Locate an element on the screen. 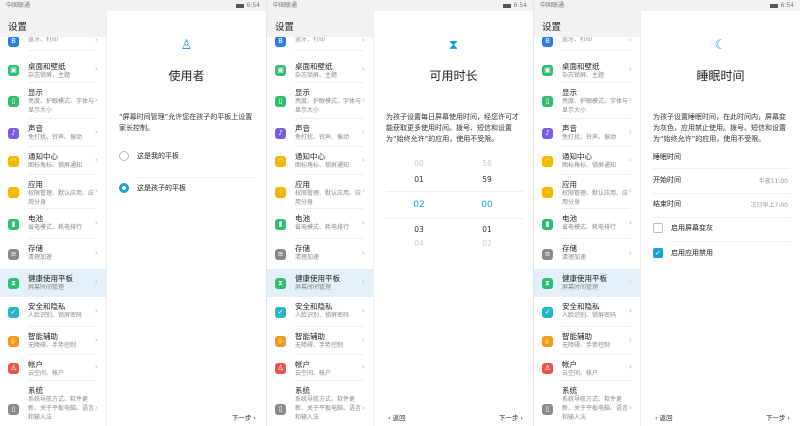 The width and height of the screenshot is (800, 426). hour-option: 02 is located at coordinates (419, 205).